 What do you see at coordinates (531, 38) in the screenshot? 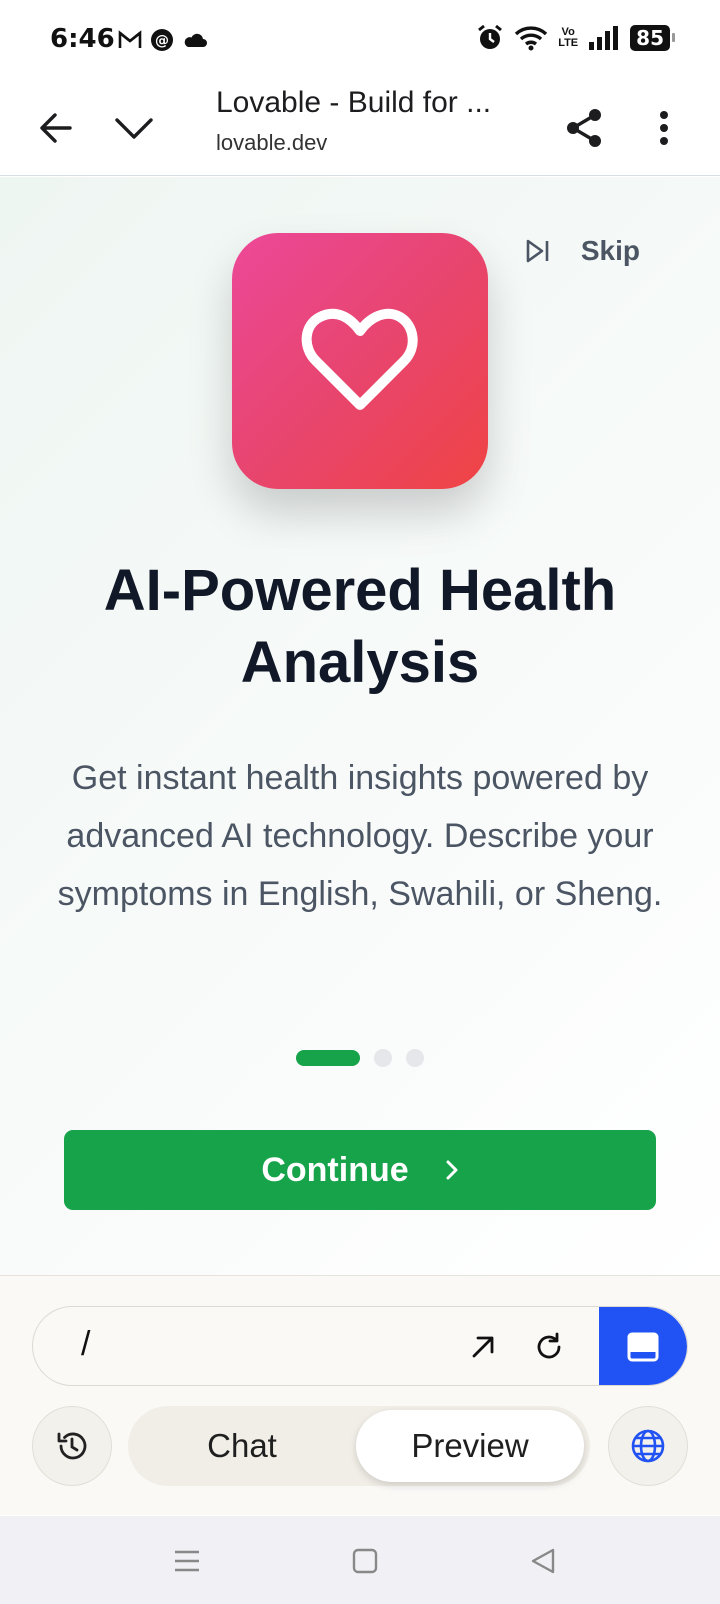
I see `wifi-icon` at bounding box center [531, 38].